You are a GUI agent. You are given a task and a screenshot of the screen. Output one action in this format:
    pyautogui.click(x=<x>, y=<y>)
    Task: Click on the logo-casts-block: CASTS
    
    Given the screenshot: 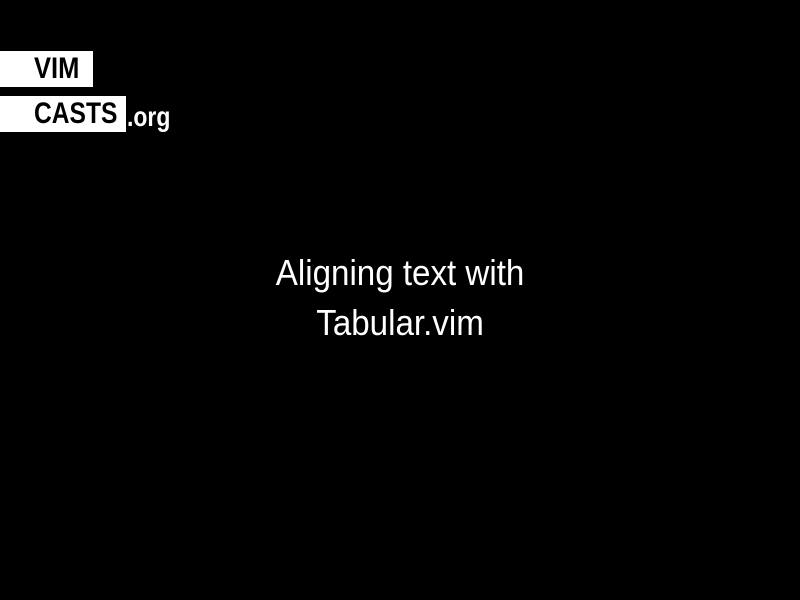 What is the action you would take?
    pyautogui.click(x=63, y=114)
    